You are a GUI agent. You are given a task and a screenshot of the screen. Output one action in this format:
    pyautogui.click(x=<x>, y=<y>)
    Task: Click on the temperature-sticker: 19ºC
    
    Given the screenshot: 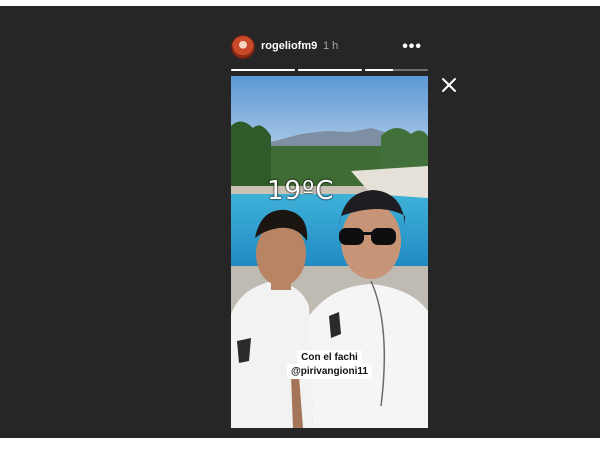 What is the action you would take?
    pyautogui.click(x=301, y=191)
    